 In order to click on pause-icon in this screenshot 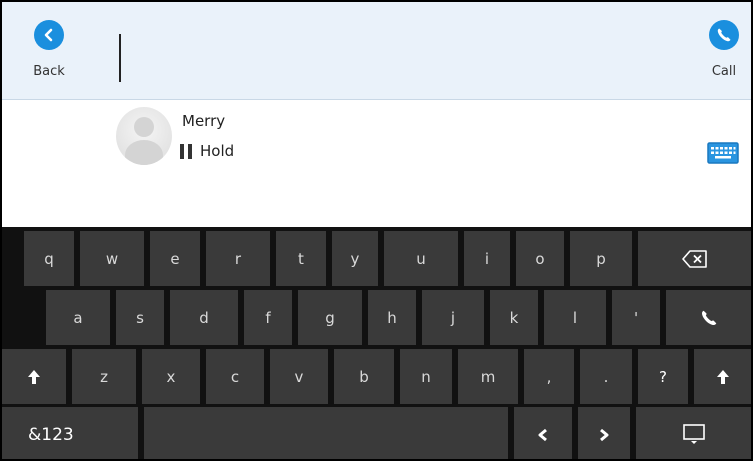, I will do `click(186, 151)`.